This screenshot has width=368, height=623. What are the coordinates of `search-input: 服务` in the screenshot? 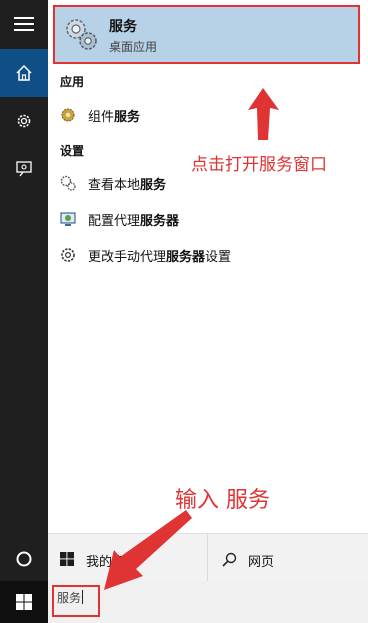 It's located at (70, 597).